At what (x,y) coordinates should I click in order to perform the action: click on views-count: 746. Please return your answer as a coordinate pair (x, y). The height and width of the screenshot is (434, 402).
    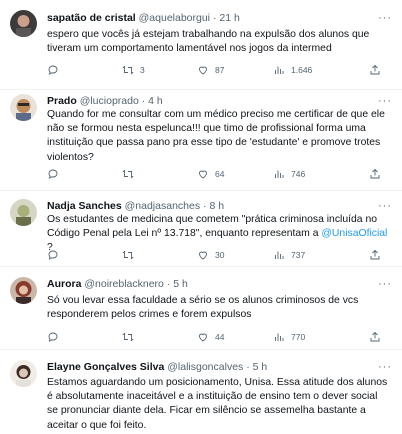
    Looking at the image, I should click on (298, 174).